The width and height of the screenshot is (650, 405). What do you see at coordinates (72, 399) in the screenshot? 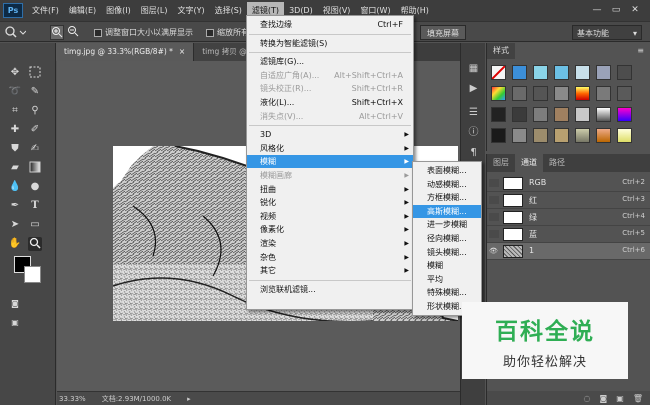
I see `zoom-level: 33.33%` at bounding box center [72, 399].